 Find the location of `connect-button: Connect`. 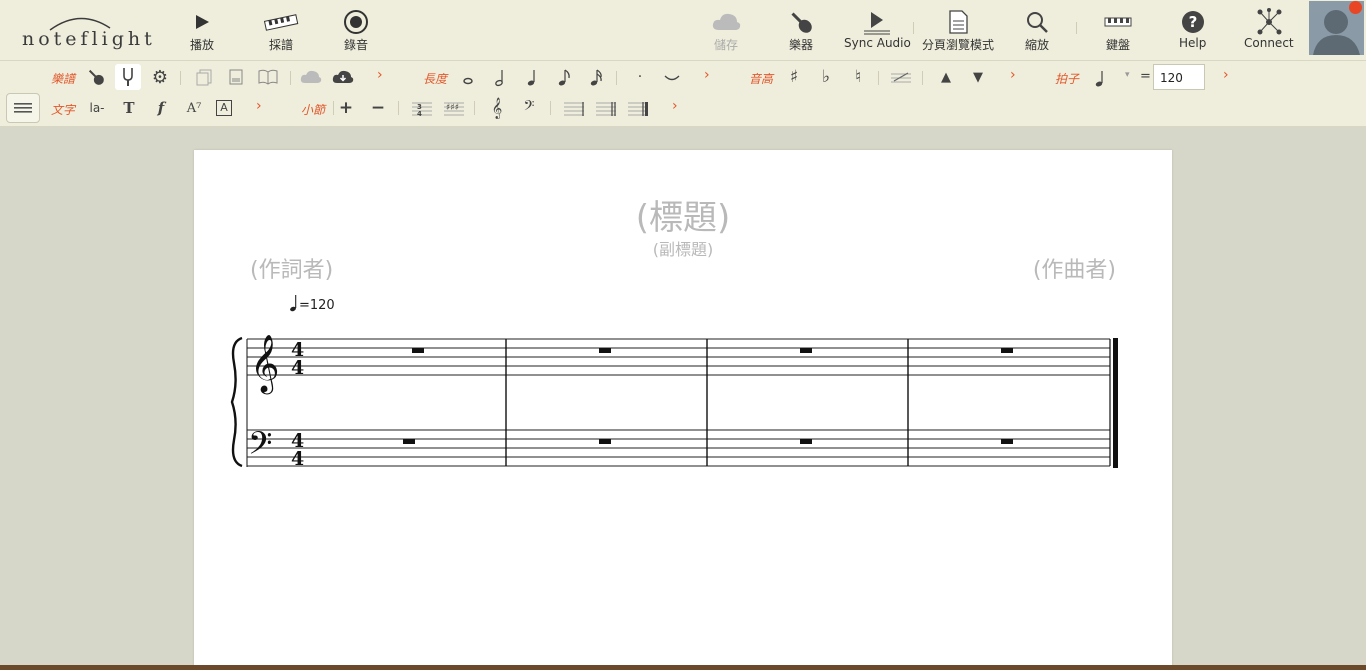

connect-button: Connect is located at coordinates (1269, 29).